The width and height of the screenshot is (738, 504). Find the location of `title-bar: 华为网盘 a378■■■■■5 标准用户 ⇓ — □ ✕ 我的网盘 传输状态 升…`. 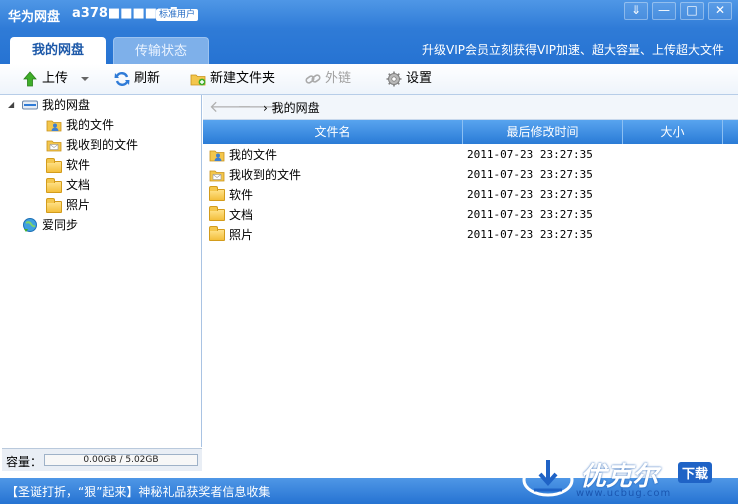

title-bar: 华为网盘 a378■■■■■5 标准用户 ⇓ — □ ✕ 我的网盘 传输状态 升… is located at coordinates (369, 32).